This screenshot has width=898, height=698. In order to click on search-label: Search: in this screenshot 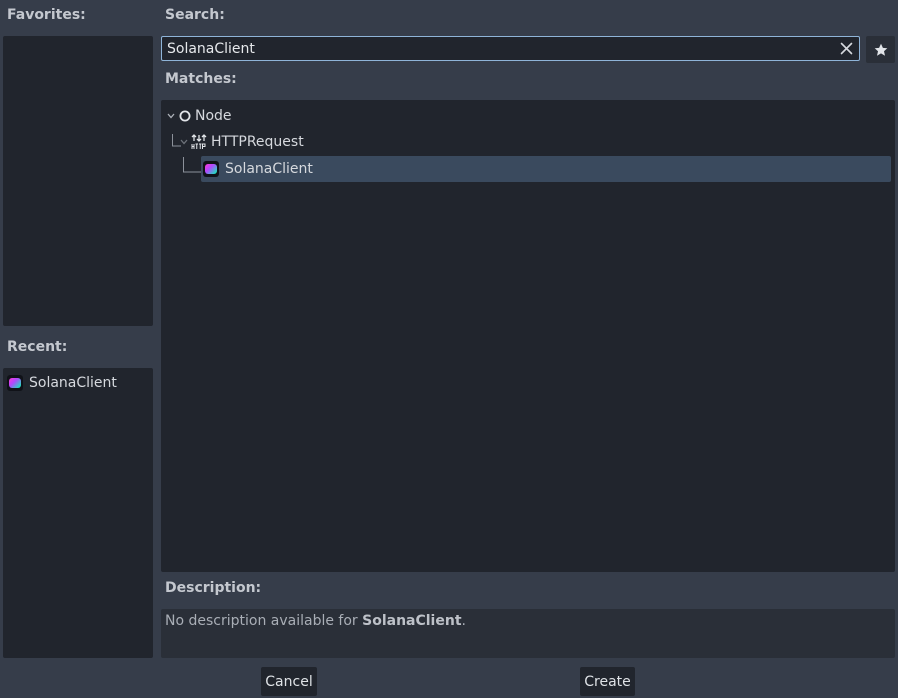, I will do `click(195, 15)`.